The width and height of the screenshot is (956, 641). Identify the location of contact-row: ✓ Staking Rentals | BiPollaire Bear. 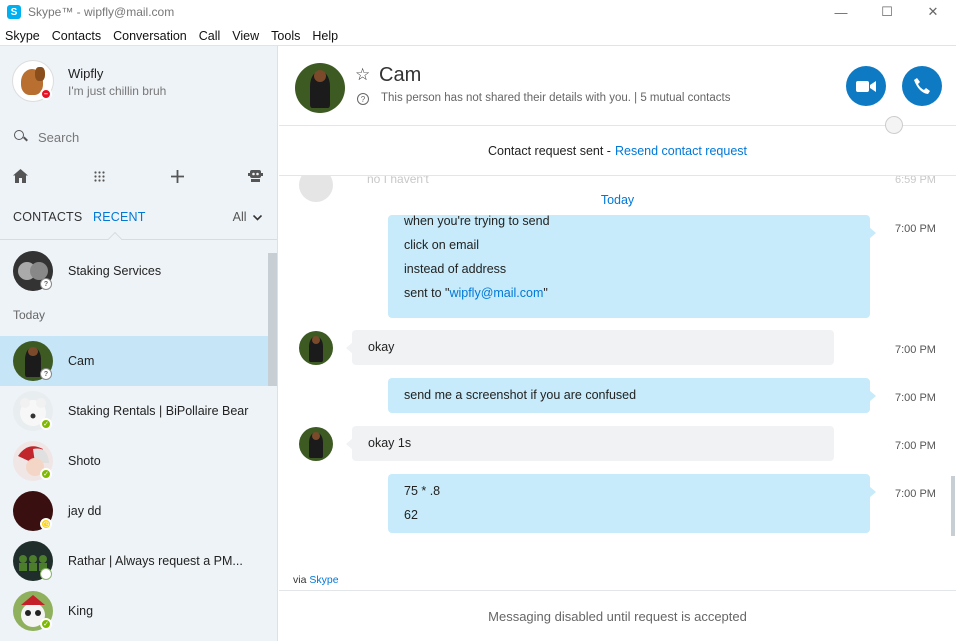
(134, 411).